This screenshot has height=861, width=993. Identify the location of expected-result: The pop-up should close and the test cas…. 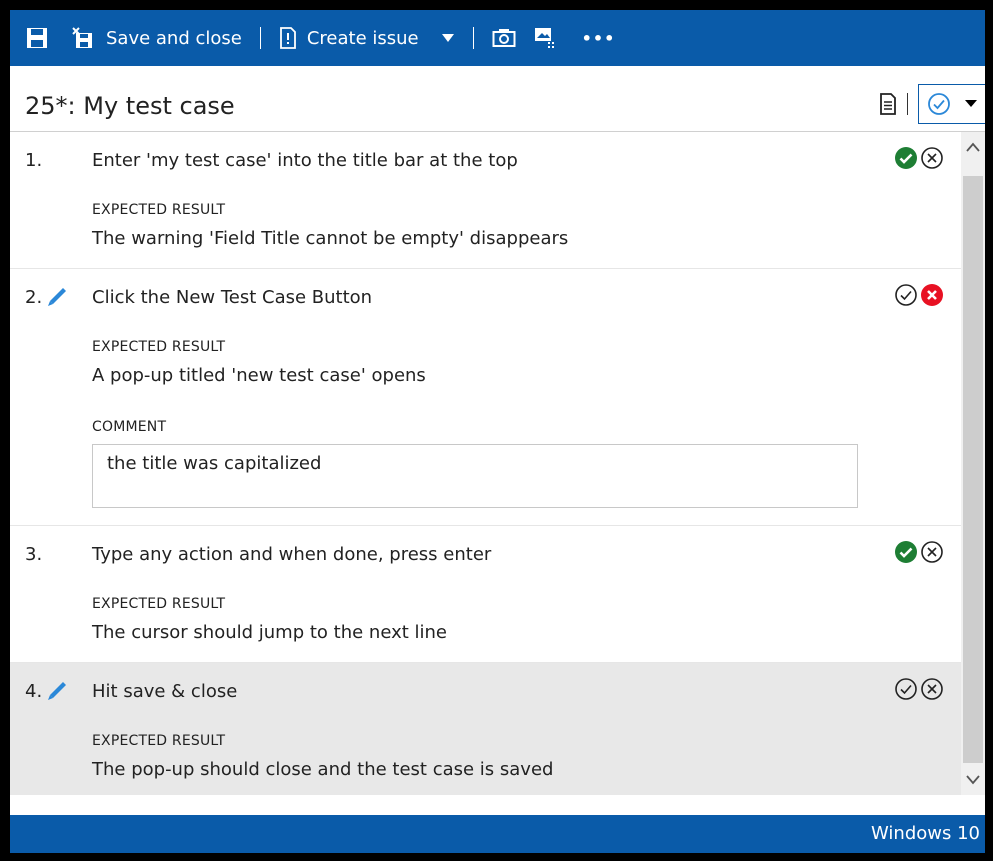
(323, 769).